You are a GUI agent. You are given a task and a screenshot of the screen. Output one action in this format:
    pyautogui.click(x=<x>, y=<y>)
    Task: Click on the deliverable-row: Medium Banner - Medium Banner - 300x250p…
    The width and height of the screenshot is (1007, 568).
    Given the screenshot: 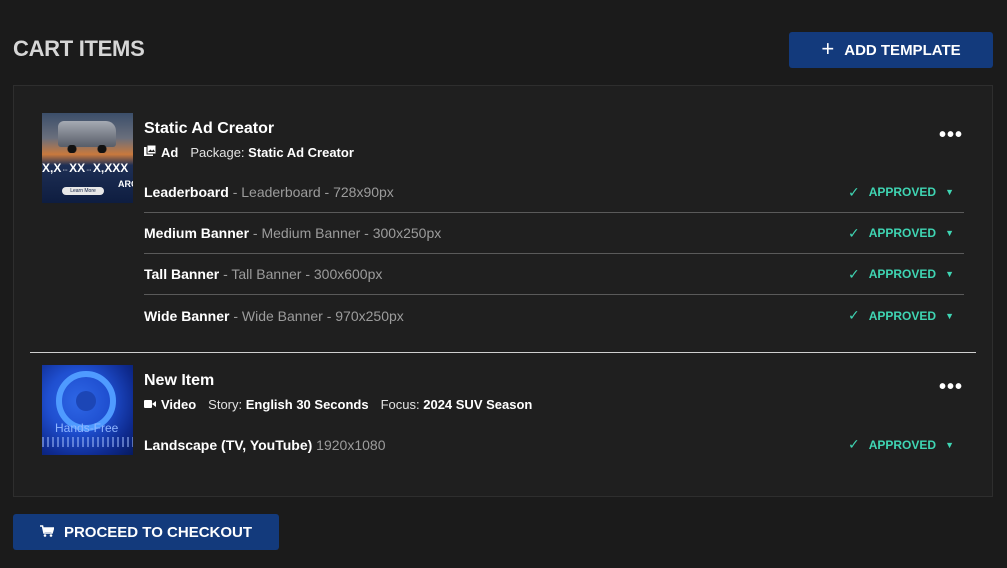 What is the action you would take?
    pyautogui.click(x=554, y=233)
    